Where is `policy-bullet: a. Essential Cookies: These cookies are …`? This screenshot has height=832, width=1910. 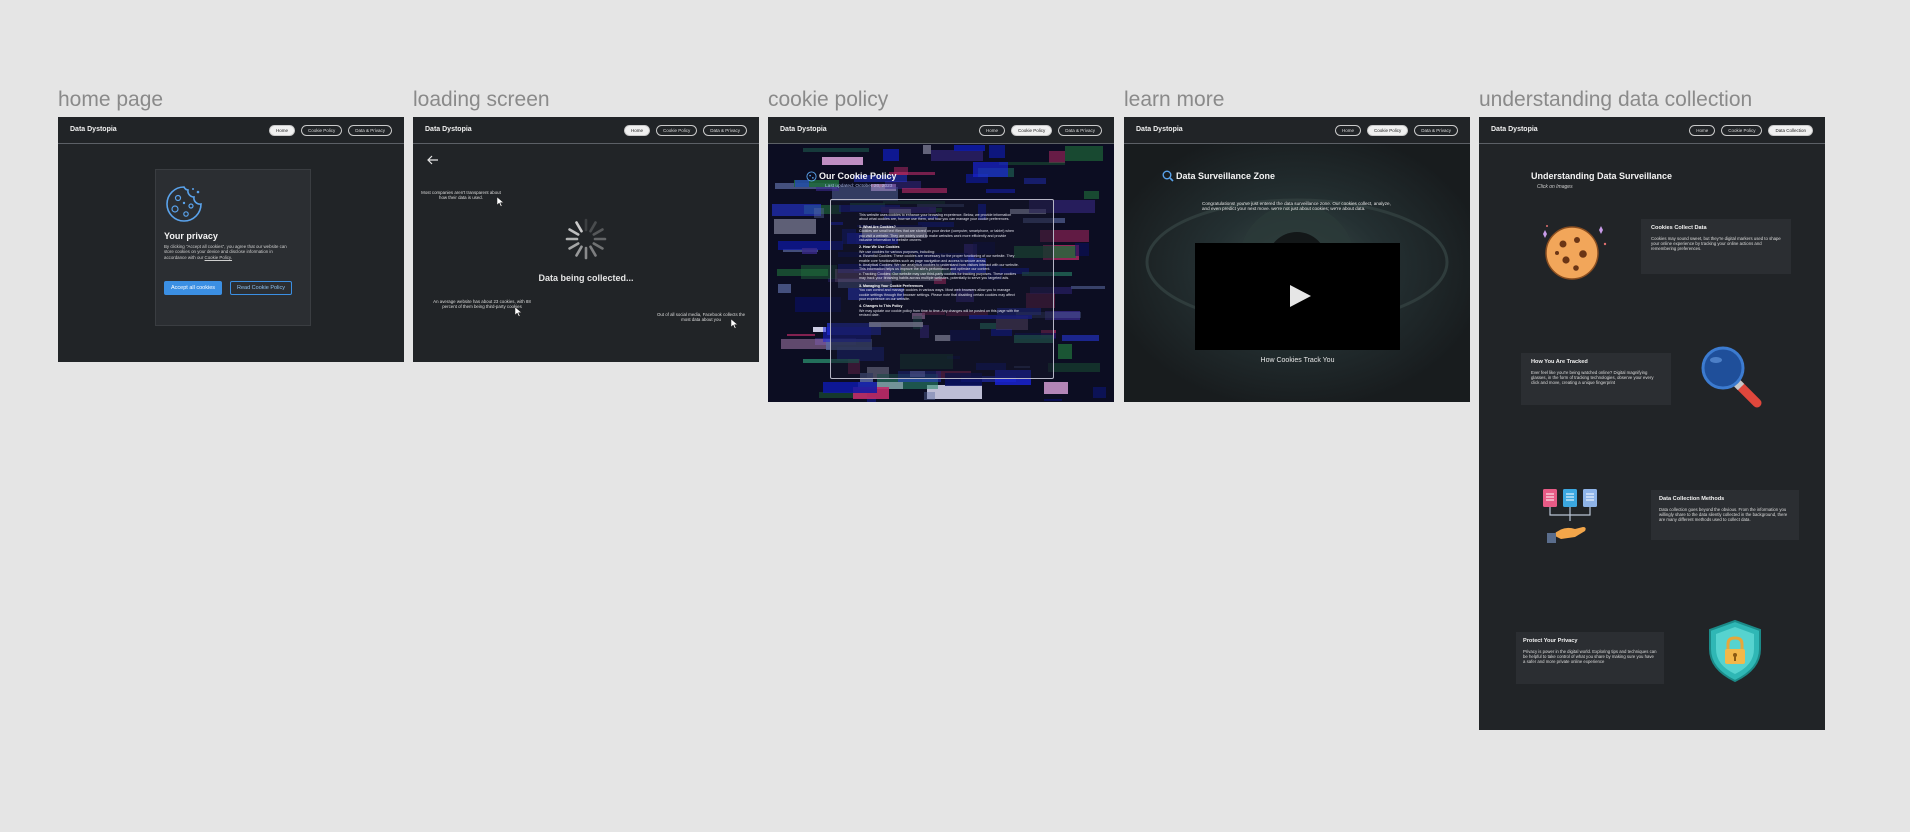
policy-bullet: a. Essential Cookies: These cookies are … is located at coordinates (937, 258).